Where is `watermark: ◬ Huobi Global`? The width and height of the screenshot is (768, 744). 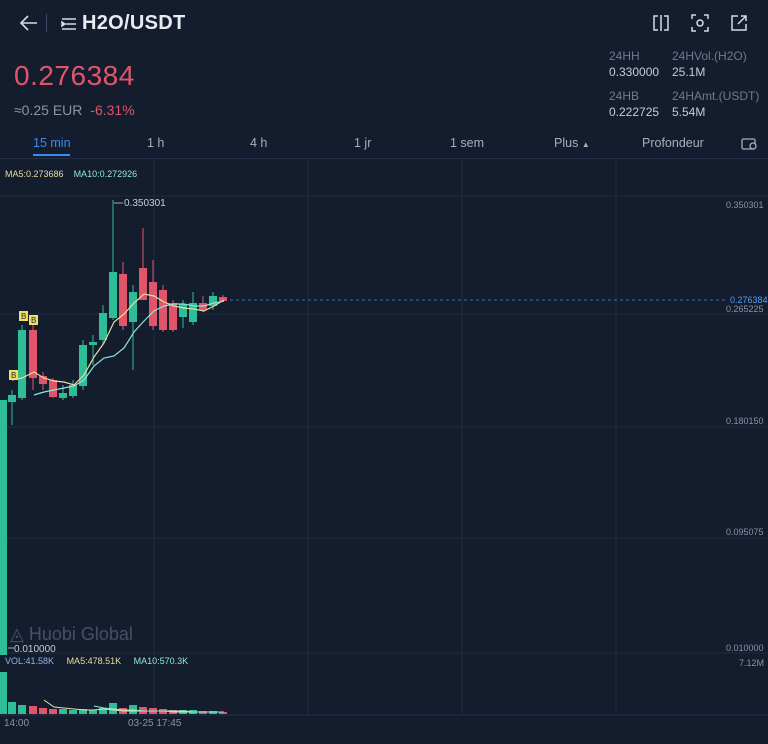
watermark: ◬ Huobi Global is located at coordinates (71, 634).